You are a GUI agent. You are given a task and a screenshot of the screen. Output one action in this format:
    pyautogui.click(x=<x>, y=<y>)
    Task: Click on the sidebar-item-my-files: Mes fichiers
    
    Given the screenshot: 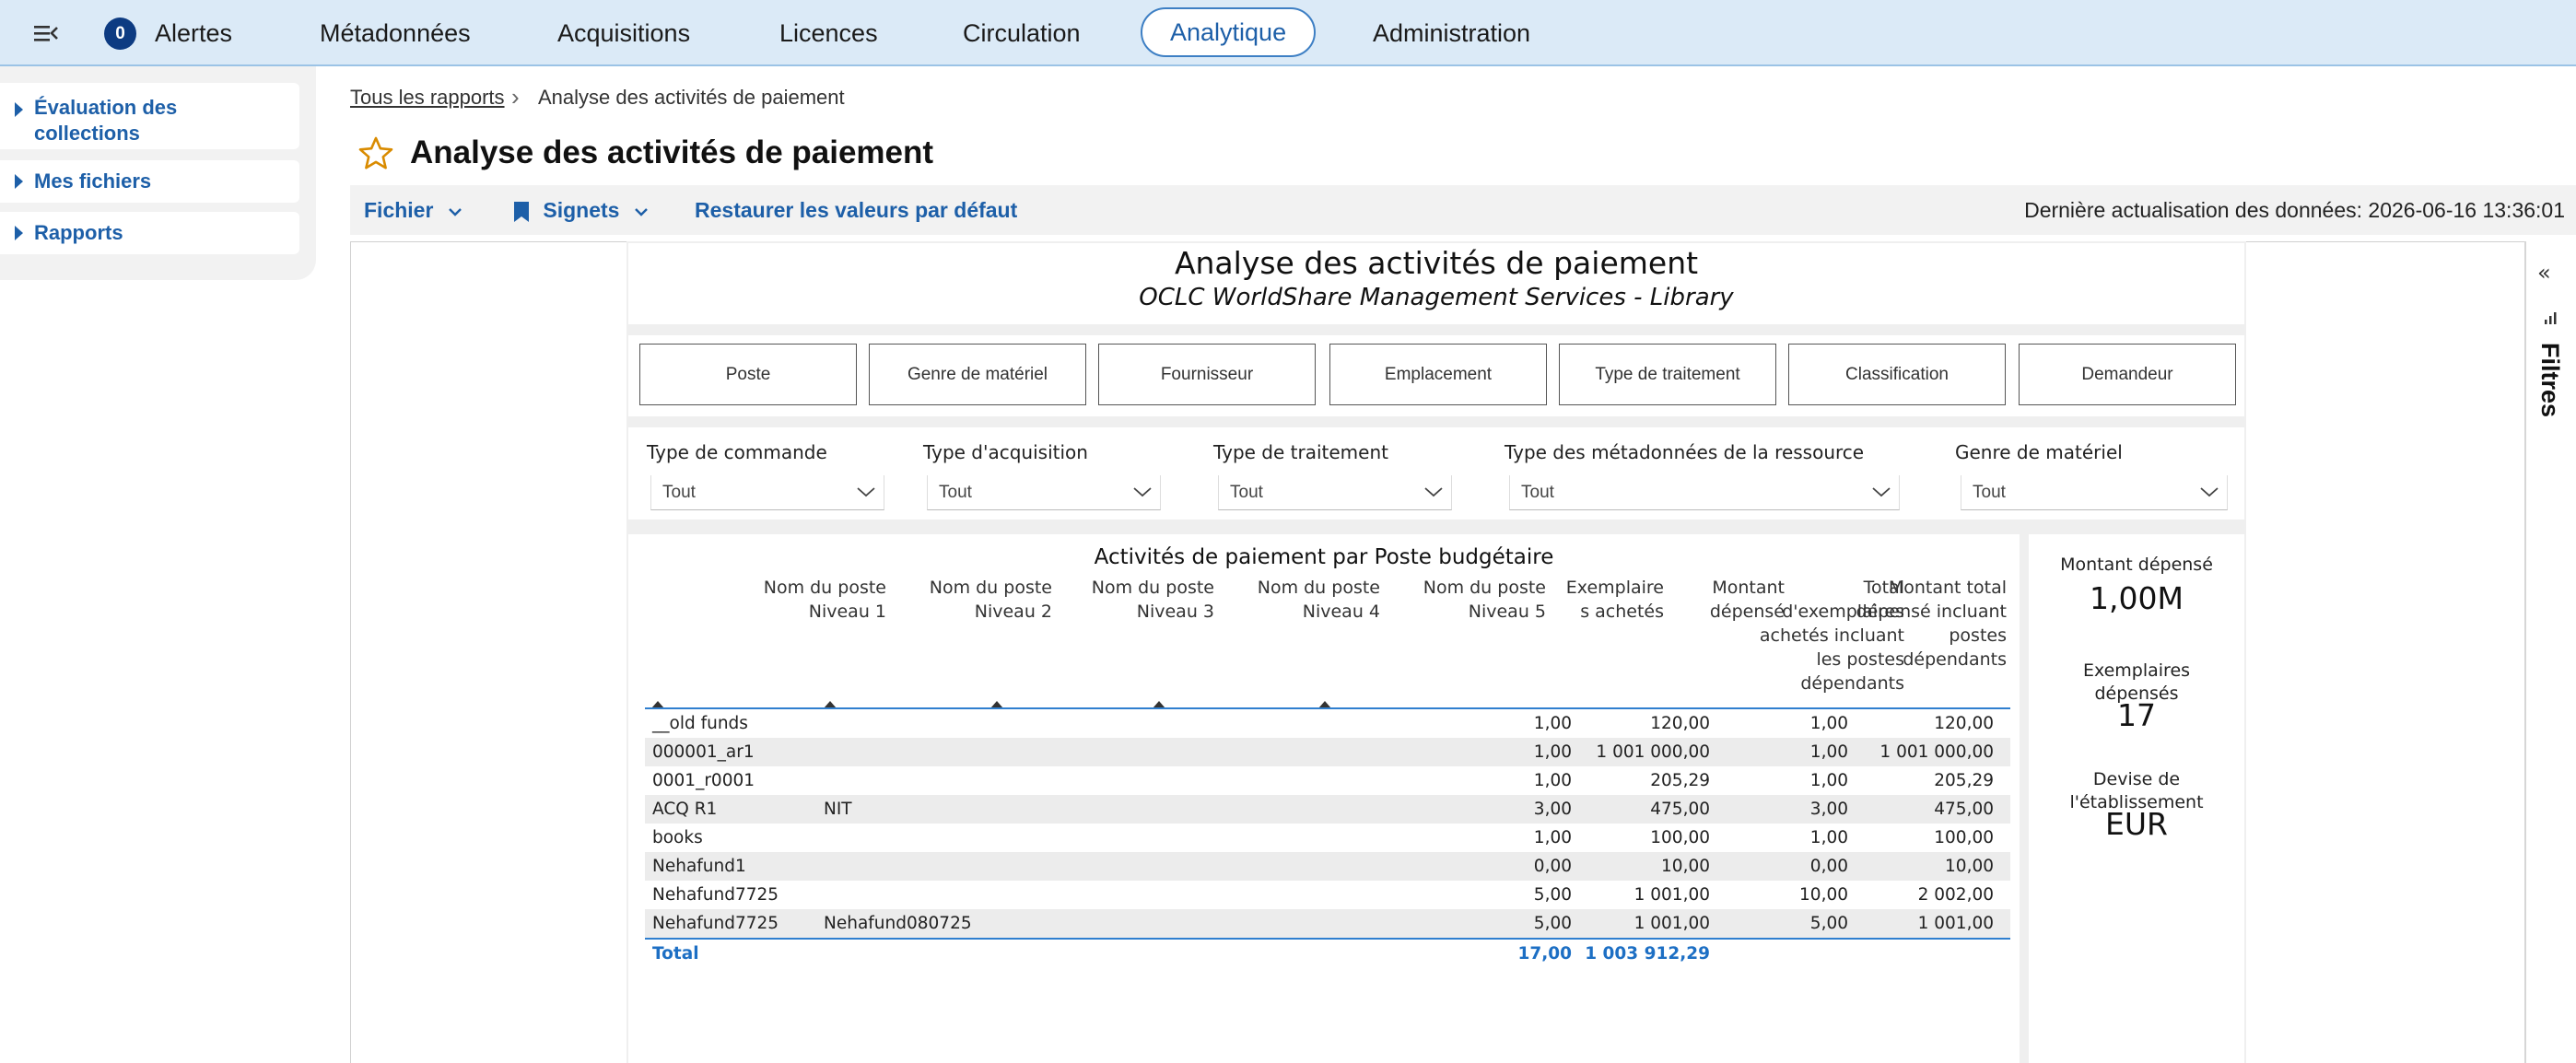 What is the action you would take?
    pyautogui.click(x=149, y=181)
    